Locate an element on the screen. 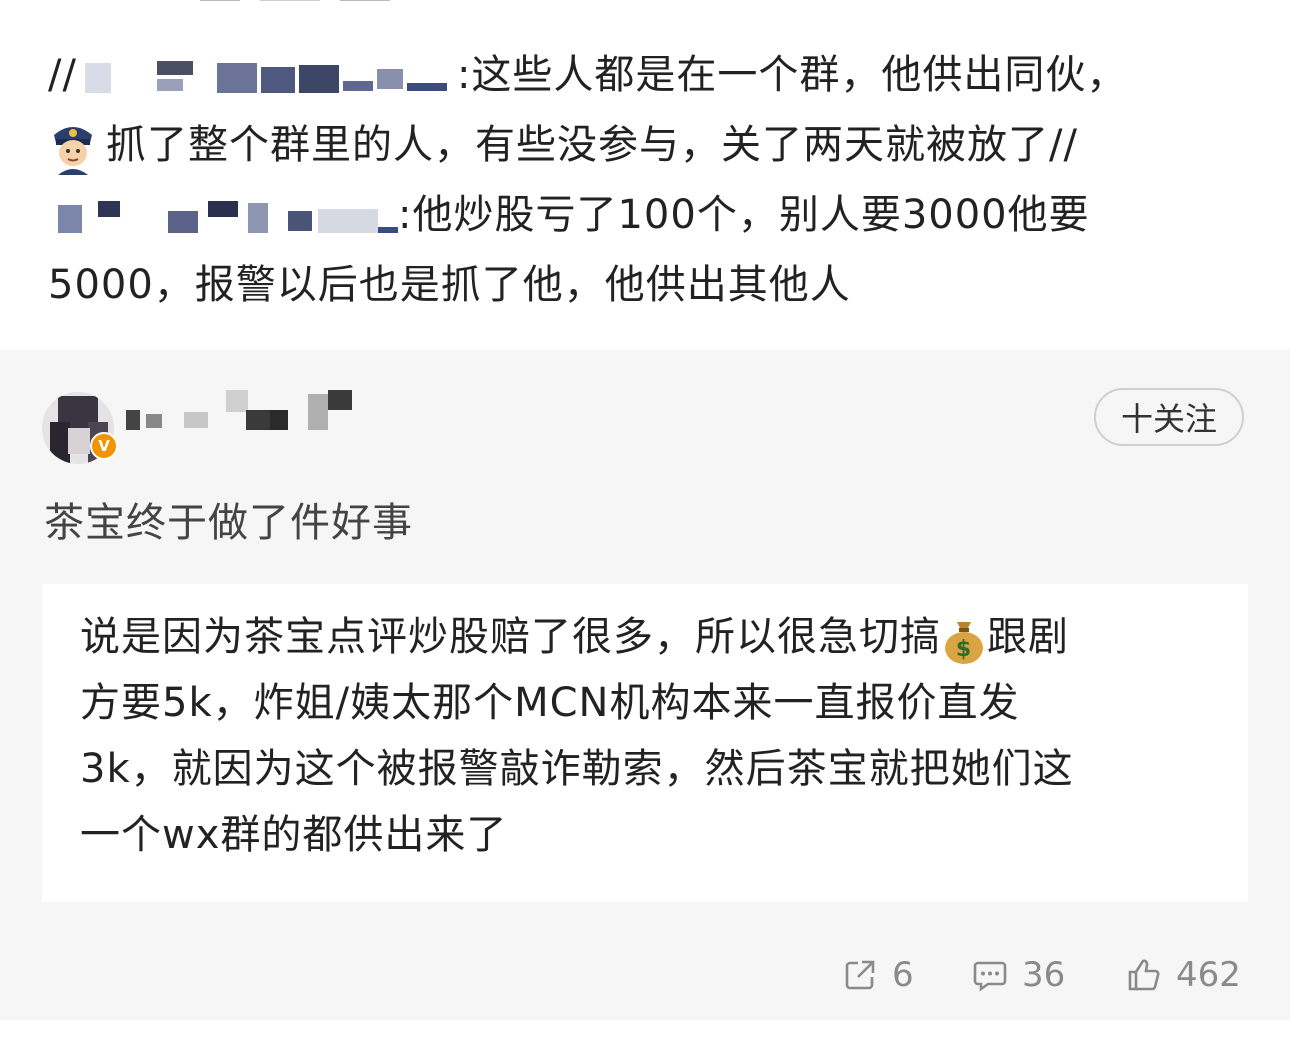 The image size is (1290, 1052). money-bag-emoji-icon: $ is located at coordinates (964, 639).